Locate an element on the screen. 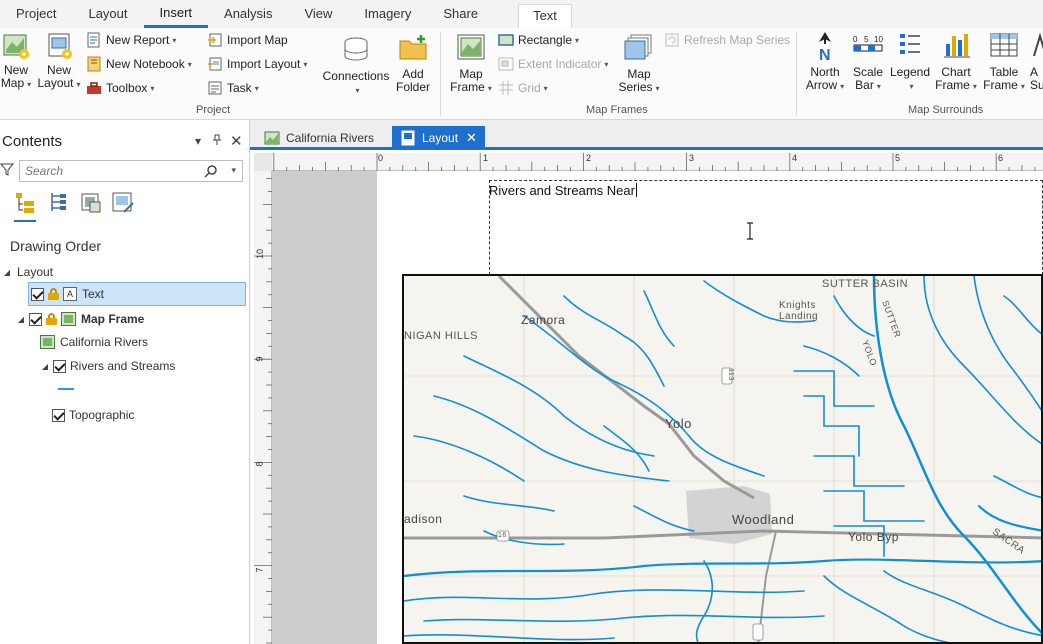 Image resolution: width=1043 pixels, height=644 pixels. new-report-button: New Report ▾ is located at coordinates (131, 40).